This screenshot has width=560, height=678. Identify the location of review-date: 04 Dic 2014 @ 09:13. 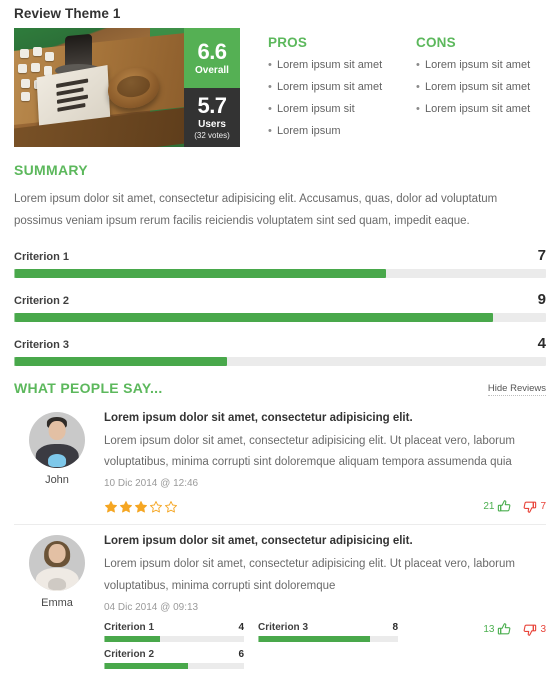
(151, 607).